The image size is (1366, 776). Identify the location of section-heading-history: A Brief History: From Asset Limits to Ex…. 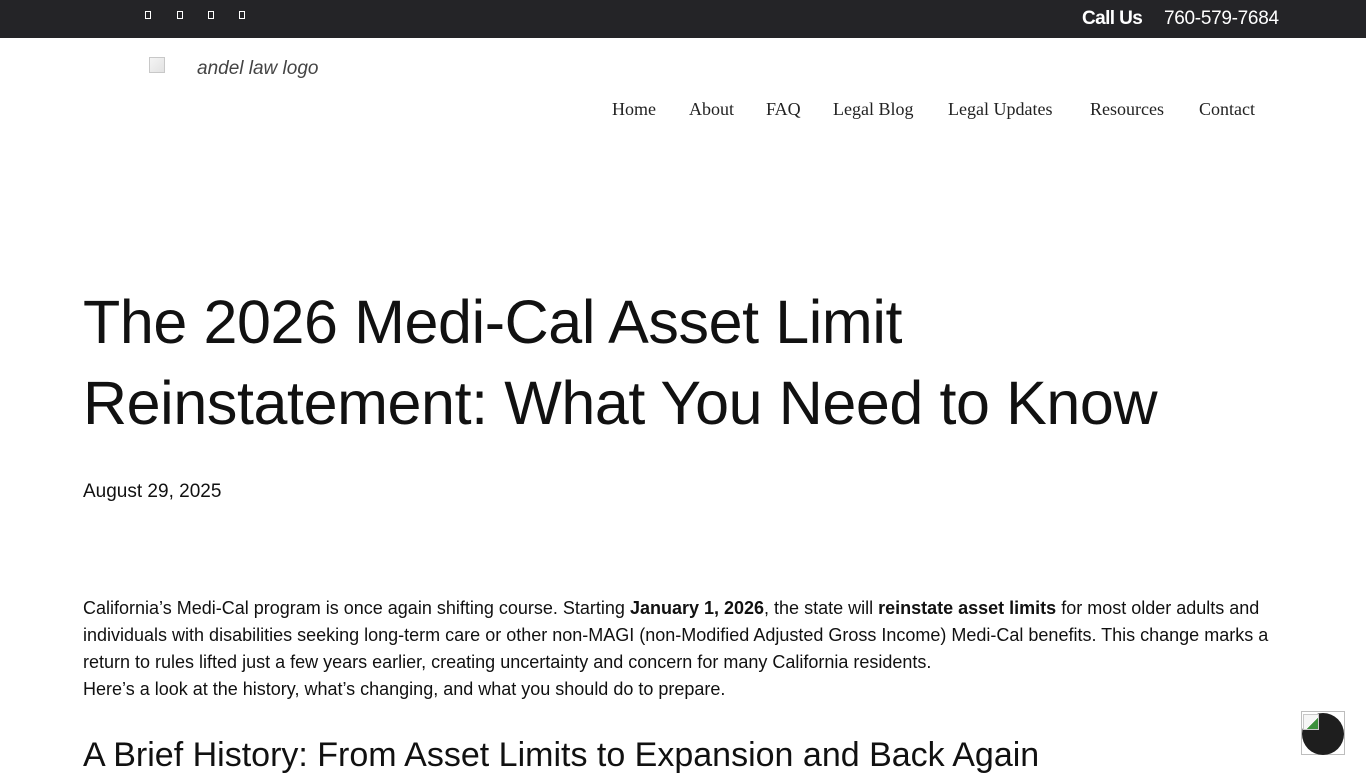
(561, 755).